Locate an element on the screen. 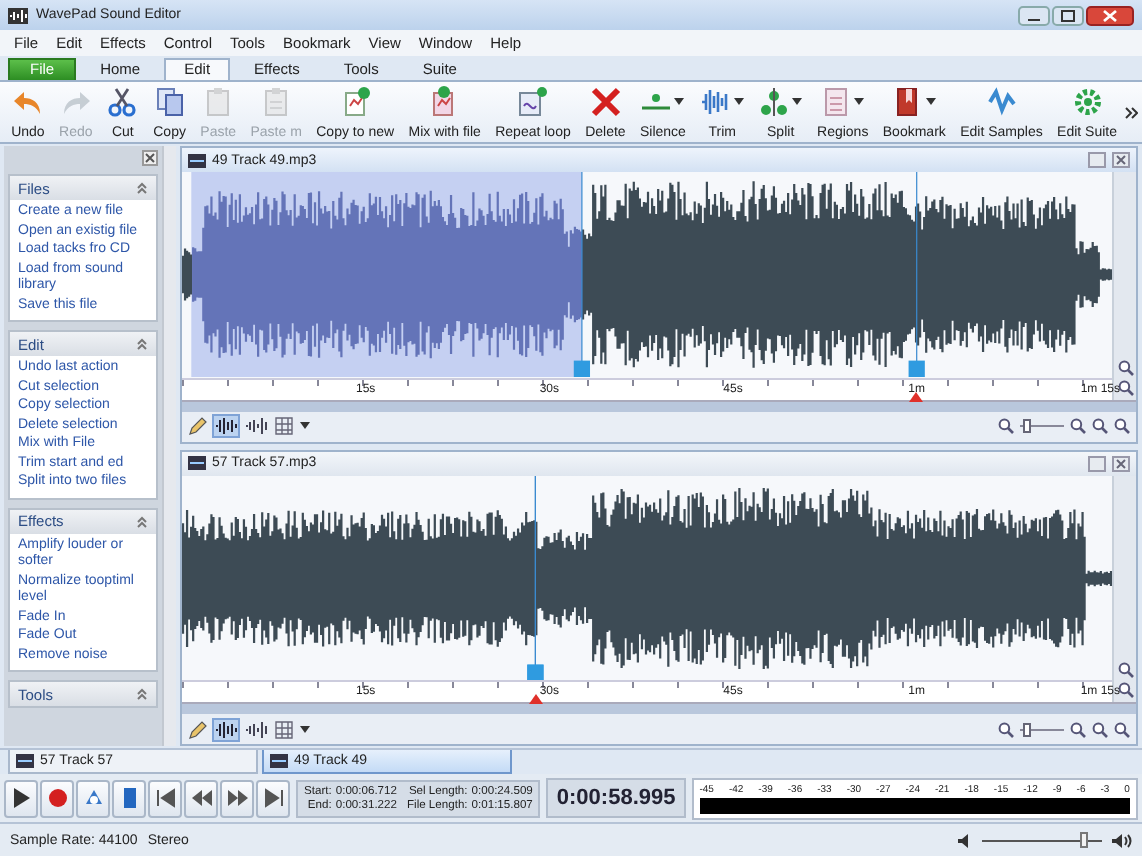 The image size is (1142, 856). rewind-icon is located at coordinates (201, 798).